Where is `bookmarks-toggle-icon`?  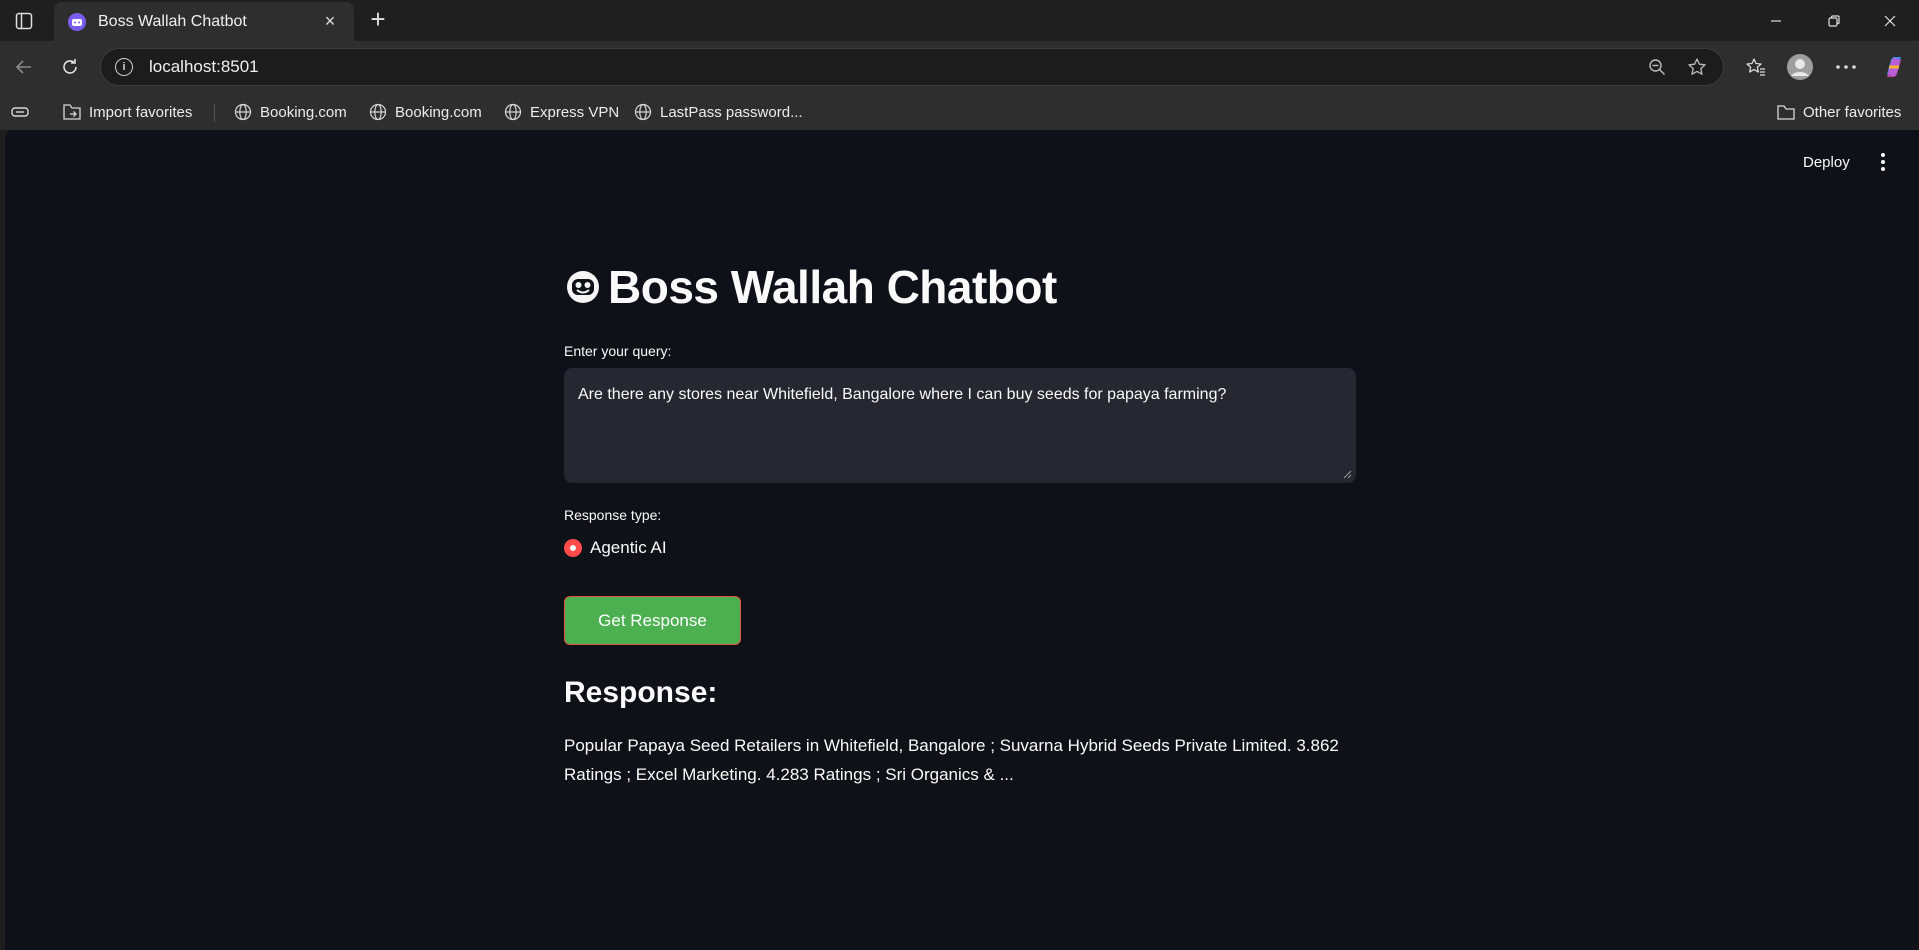 bookmarks-toggle-icon is located at coordinates (20, 112).